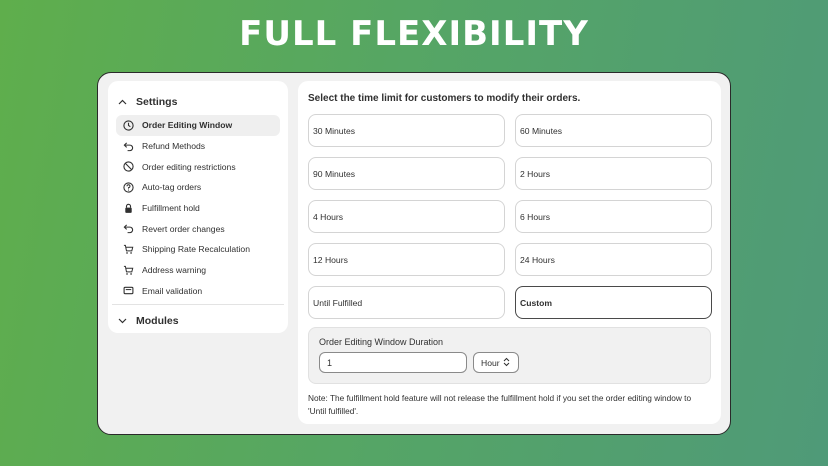 The height and width of the screenshot is (466, 828). Describe the element at coordinates (128, 290) in the screenshot. I see `envelope-icon` at that location.